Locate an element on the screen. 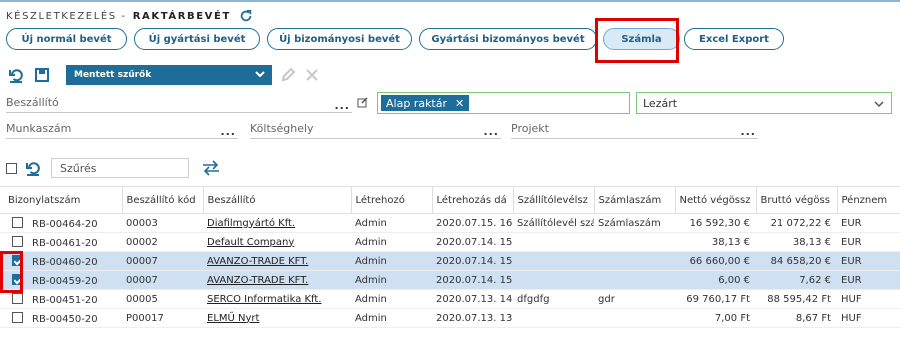 This screenshot has width=900, height=339. doc-number: RB-00460-20 is located at coordinates (65, 262).